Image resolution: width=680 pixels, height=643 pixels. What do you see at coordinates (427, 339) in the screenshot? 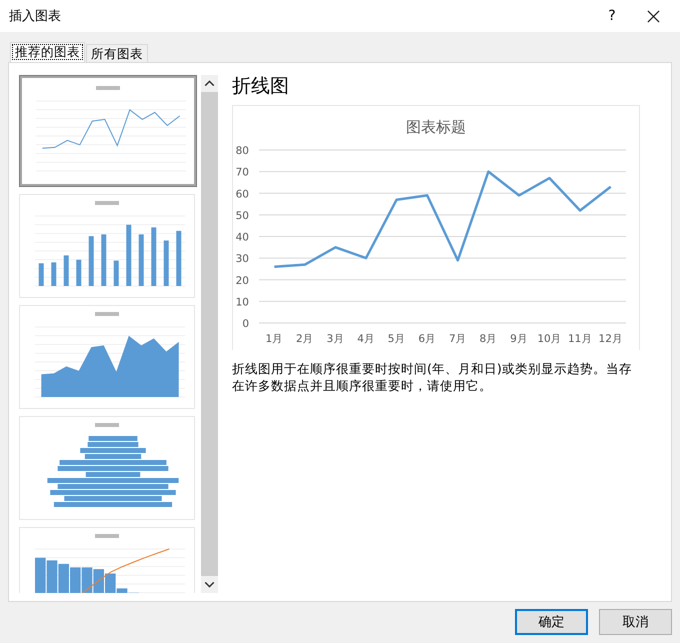
I see `axis-tick-label: 6月` at bounding box center [427, 339].